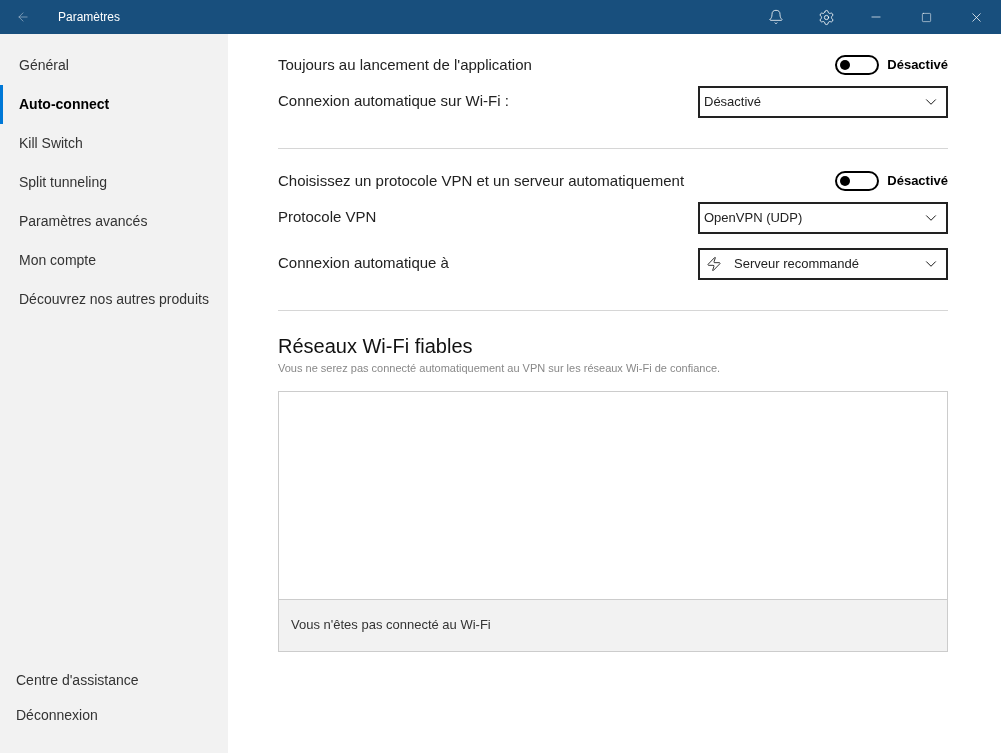 This screenshot has height=753, width=1001. What do you see at coordinates (114, 104) in the screenshot?
I see `sidebar-item: Auto-connect` at bounding box center [114, 104].